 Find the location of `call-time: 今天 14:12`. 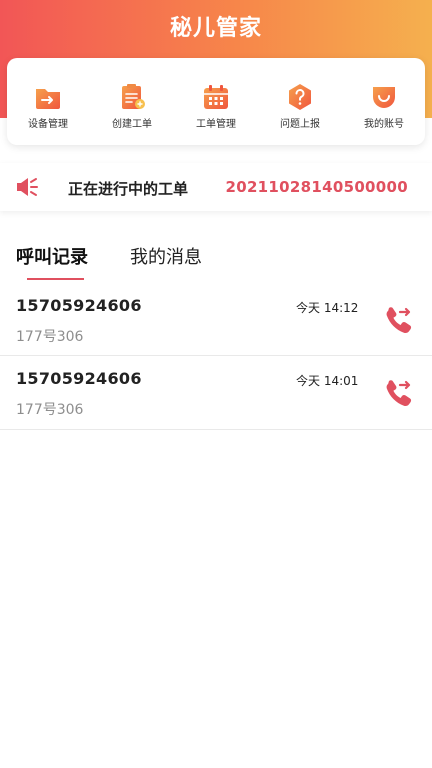

call-time: 今天 14:12 is located at coordinates (327, 308).